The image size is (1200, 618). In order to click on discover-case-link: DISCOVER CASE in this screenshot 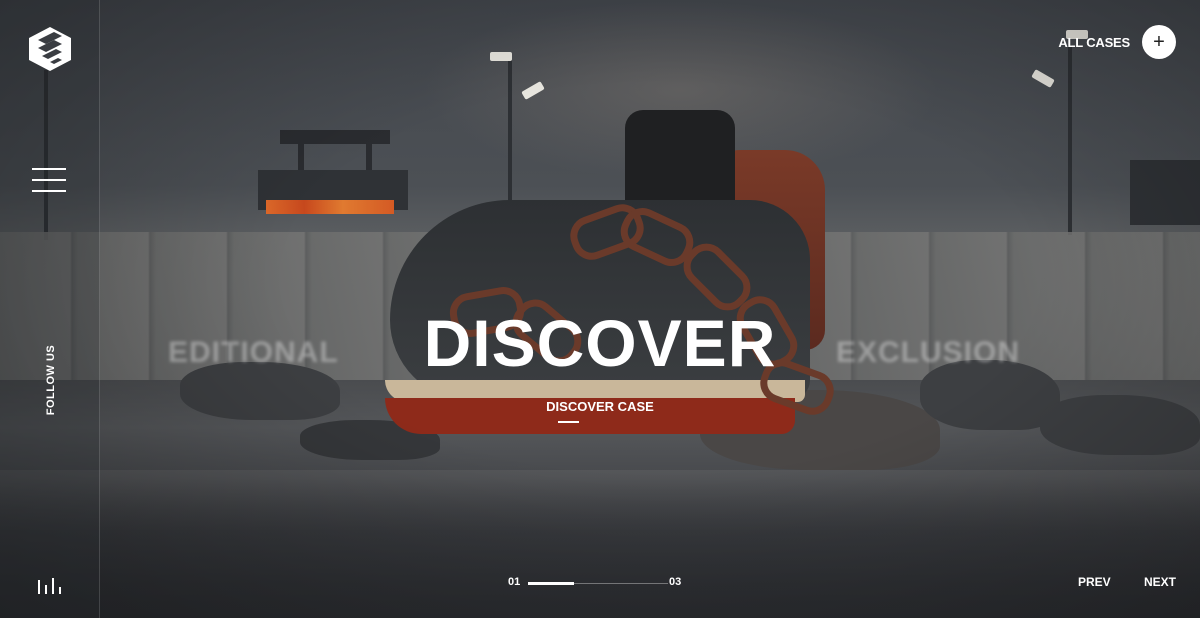, I will do `click(600, 406)`.